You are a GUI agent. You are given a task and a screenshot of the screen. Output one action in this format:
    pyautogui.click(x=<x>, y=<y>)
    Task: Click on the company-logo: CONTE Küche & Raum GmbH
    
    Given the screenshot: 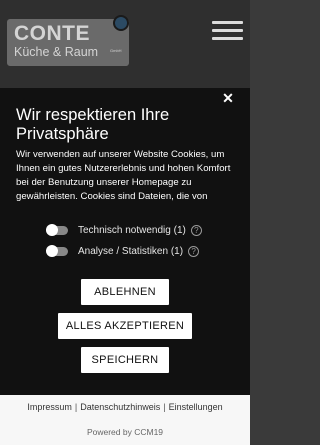 What is the action you would take?
    pyautogui.click(x=68, y=42)
    